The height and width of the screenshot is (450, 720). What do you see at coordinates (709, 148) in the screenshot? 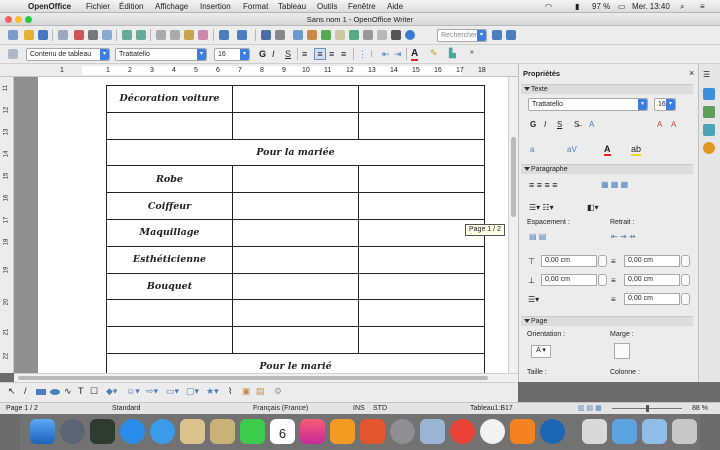
I see `navigator-deck-icon` at bounding box center [709, 148].